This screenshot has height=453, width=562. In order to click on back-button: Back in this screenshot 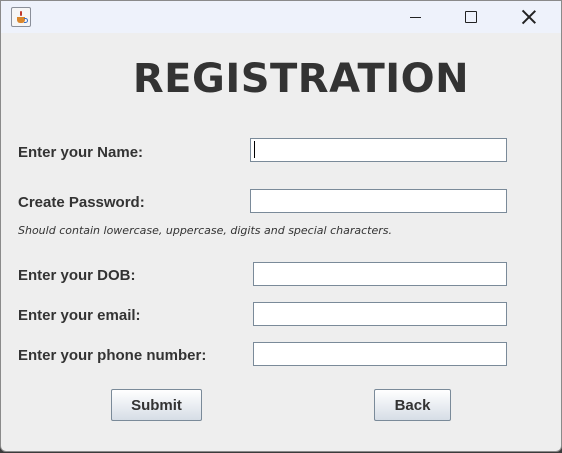, I will do `click(412, 405)`.